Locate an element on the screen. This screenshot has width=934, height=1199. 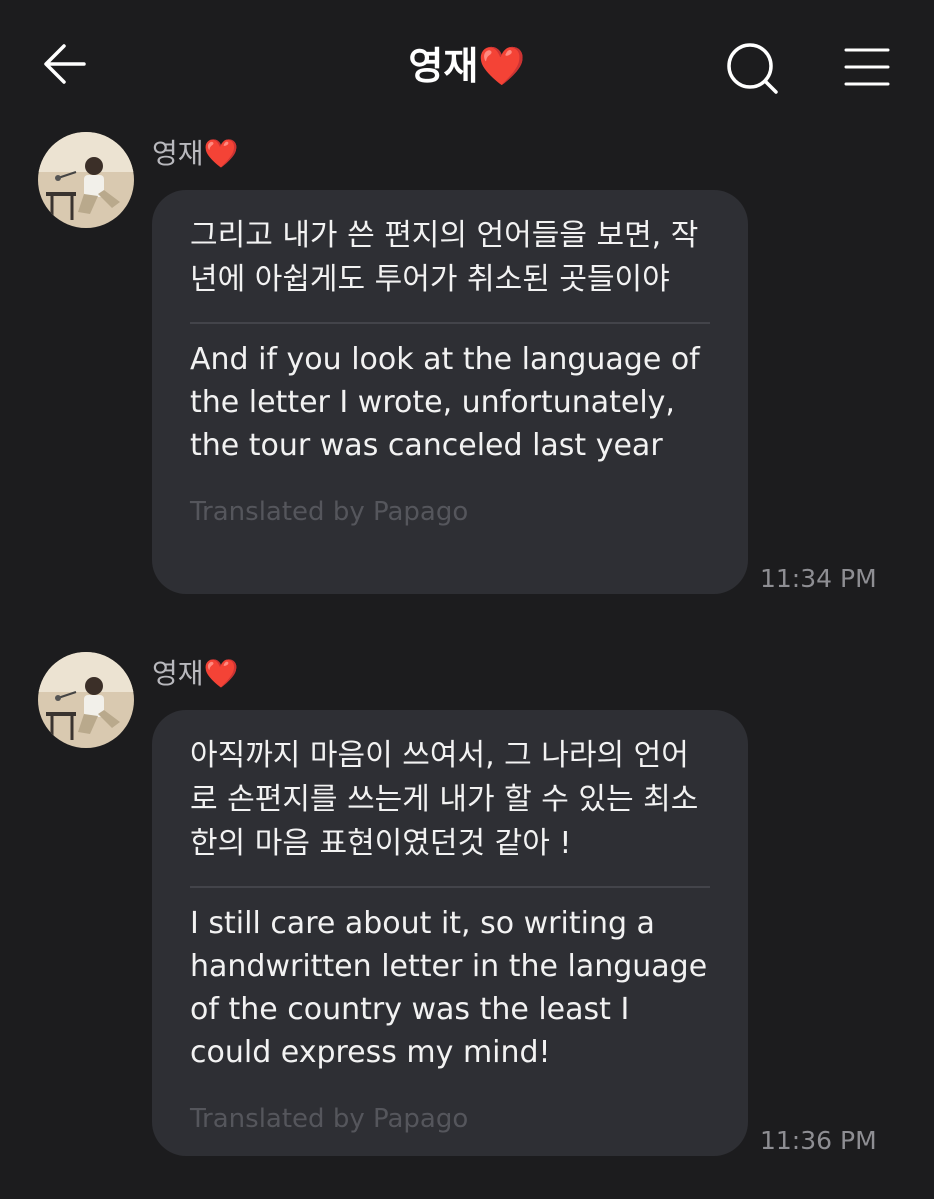
chat-title-name: 영재 is located at coordinates (443, 66).